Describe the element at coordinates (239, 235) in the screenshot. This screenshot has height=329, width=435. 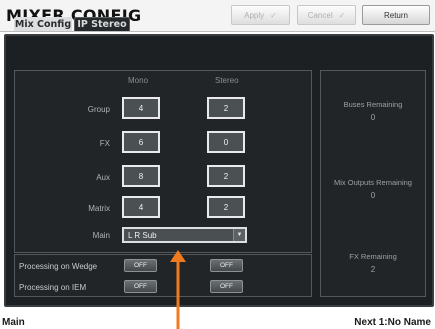
I see `chevron-down-icon: ▼` at that location.